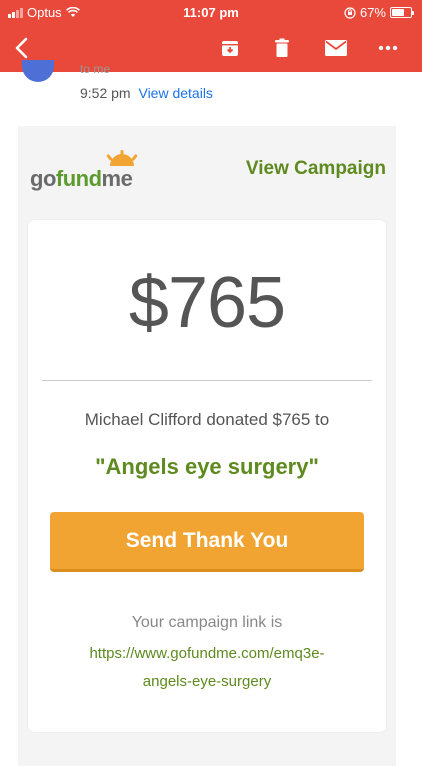 The image size is (422, 766). I want to click on gmail-toolbar, so click(211, 48).